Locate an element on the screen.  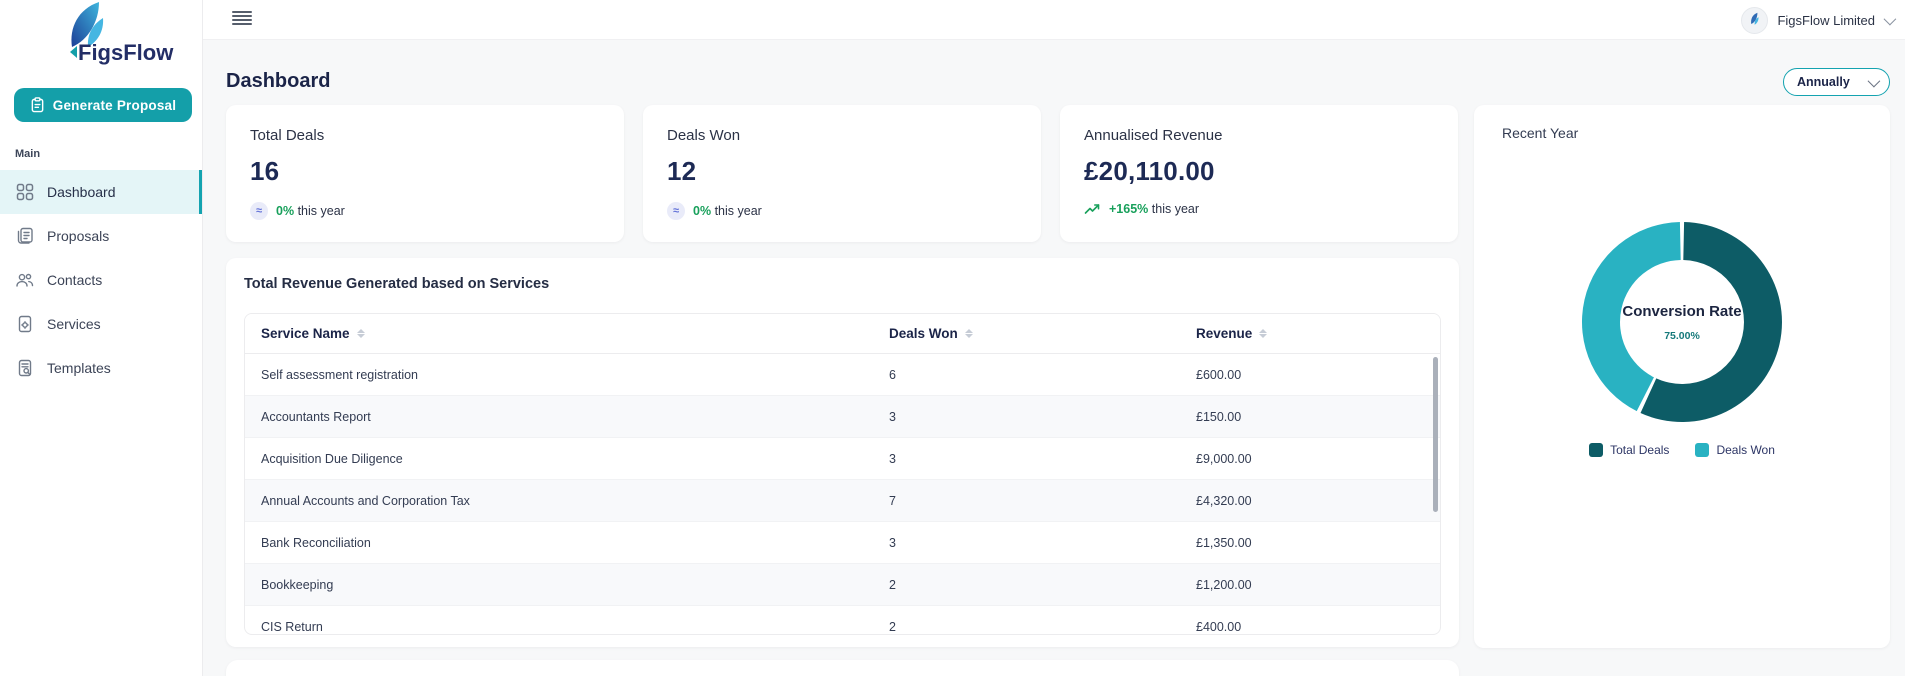
services-table-header: Service Name Deals Won Revenue is located at coordinates (842, 334).